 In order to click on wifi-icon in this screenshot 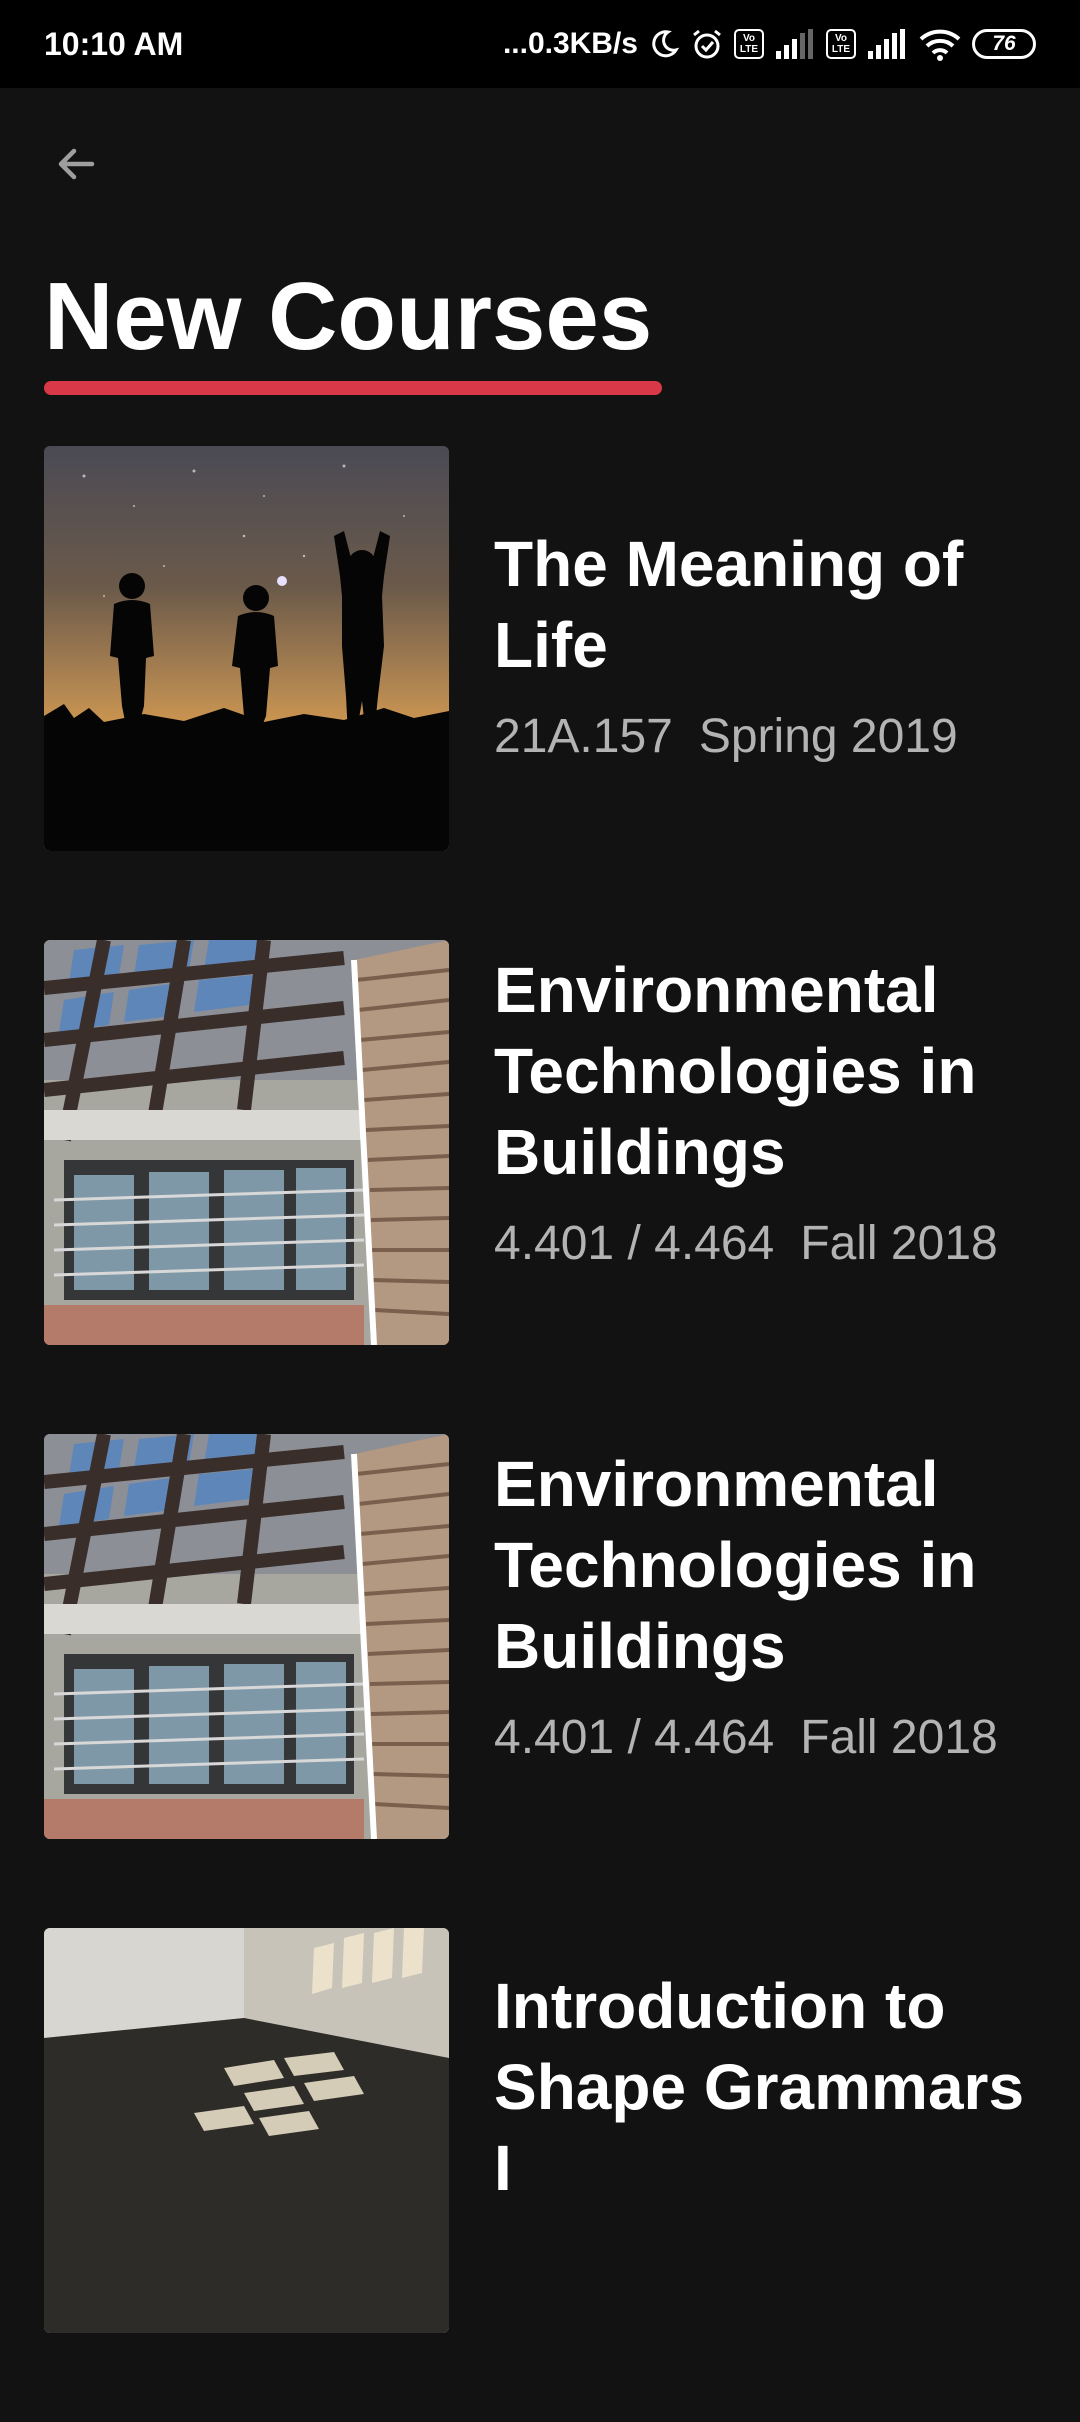, I will do `click(940, 45)`.